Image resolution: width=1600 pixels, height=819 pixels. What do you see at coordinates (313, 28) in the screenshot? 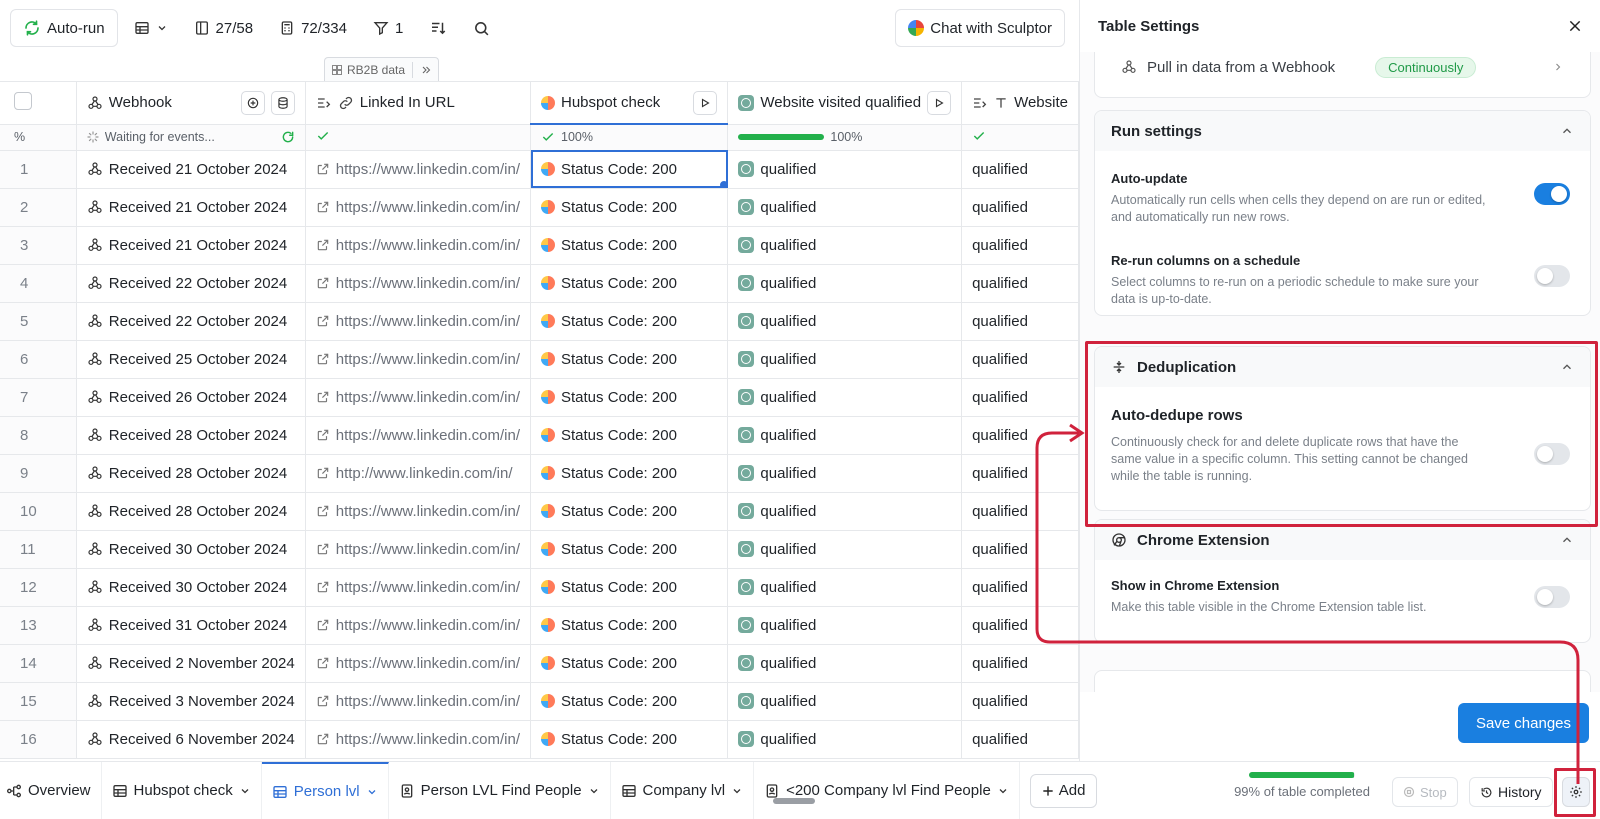
I see `cells-count: 72/334` at bounding box center [313, 28].